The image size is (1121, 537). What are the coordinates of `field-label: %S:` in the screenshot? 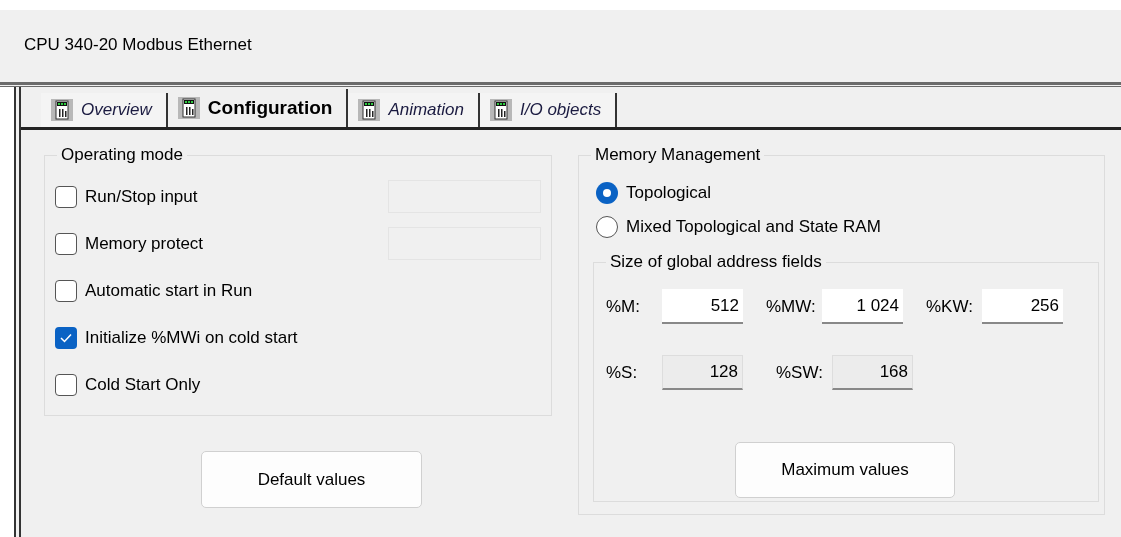 It's located at (622, 372).